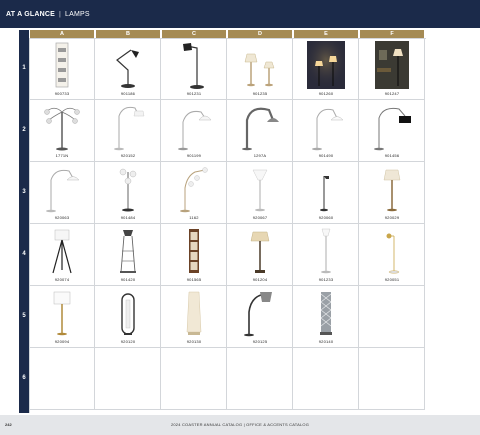  What do you see at coordinates (326, 279) in the screenshot?
I see `product-sku: 901233` at bounding box center [326, 279].